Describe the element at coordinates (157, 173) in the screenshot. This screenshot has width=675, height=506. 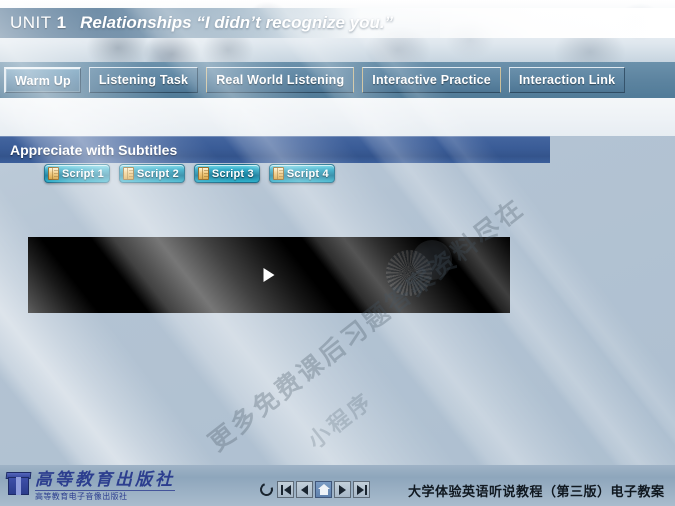
I see `script-2-label: Script 2` at that location.